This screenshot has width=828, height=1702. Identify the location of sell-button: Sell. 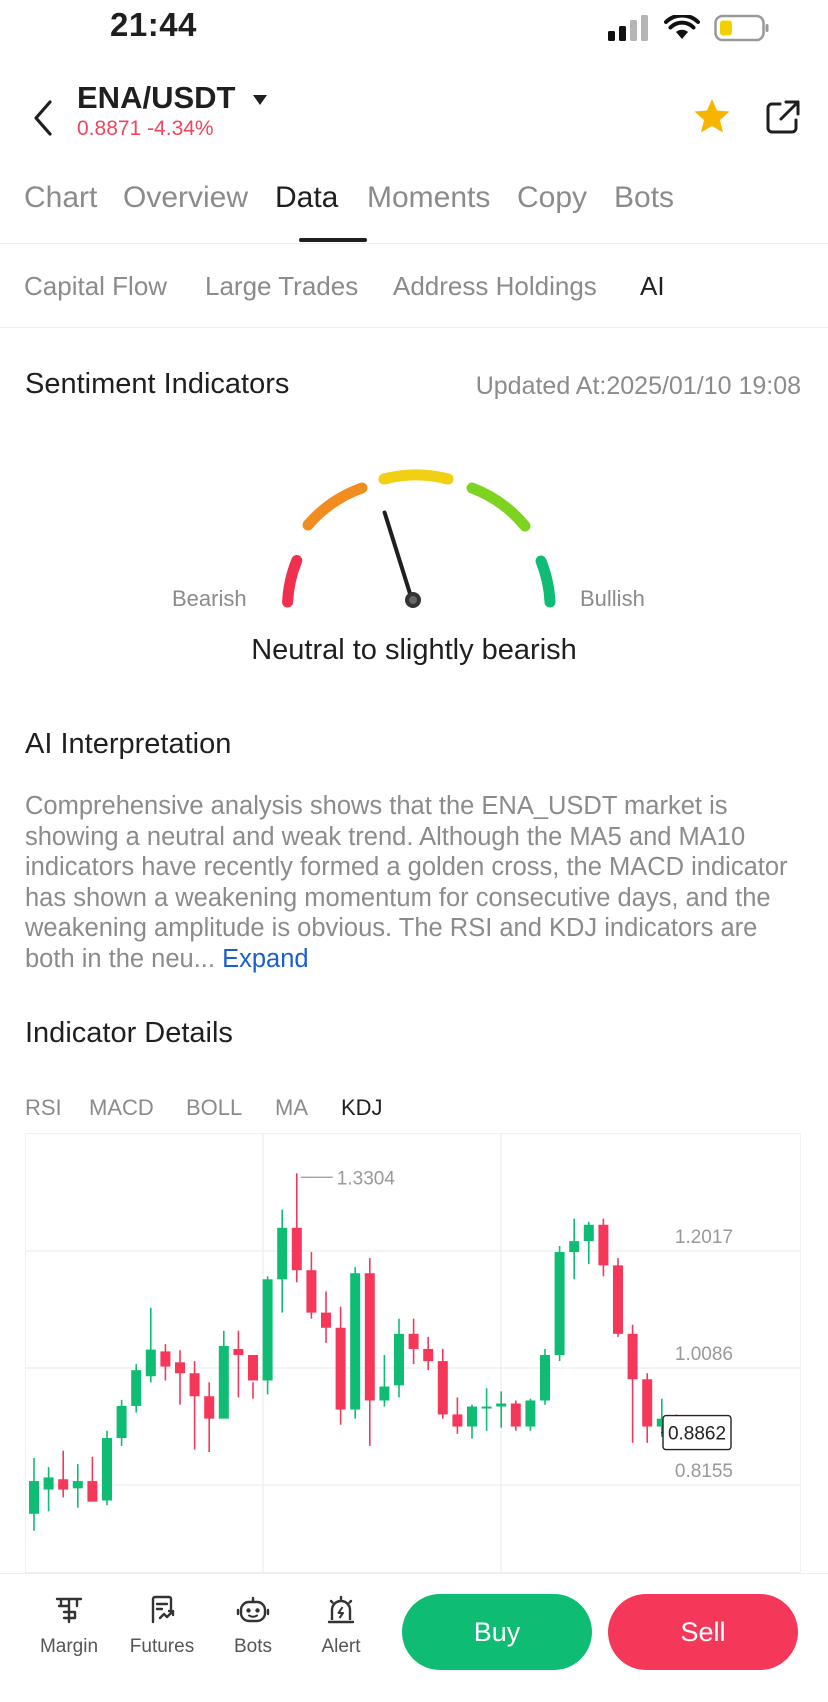
(703, 1632).